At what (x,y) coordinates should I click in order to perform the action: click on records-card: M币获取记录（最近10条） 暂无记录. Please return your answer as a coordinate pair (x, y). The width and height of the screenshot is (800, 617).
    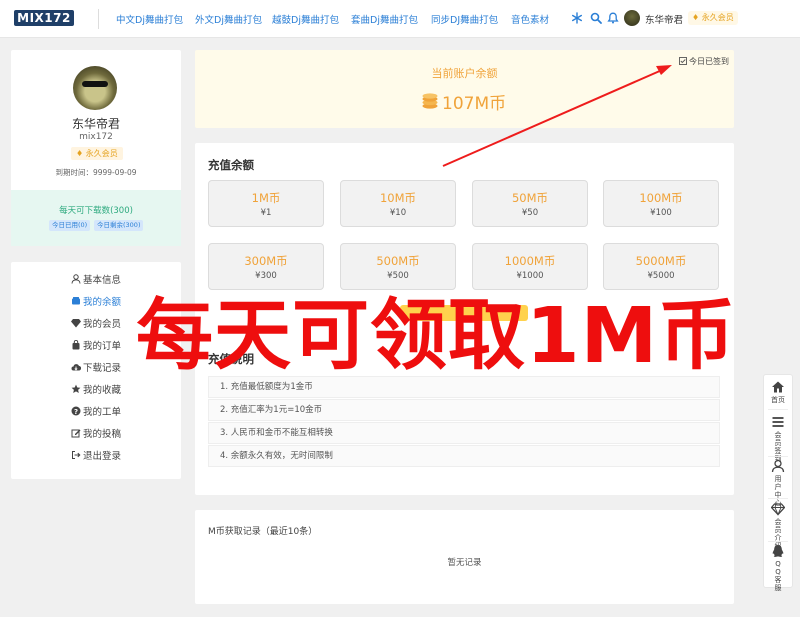
    Looking at the image, I should click on (464, 557).